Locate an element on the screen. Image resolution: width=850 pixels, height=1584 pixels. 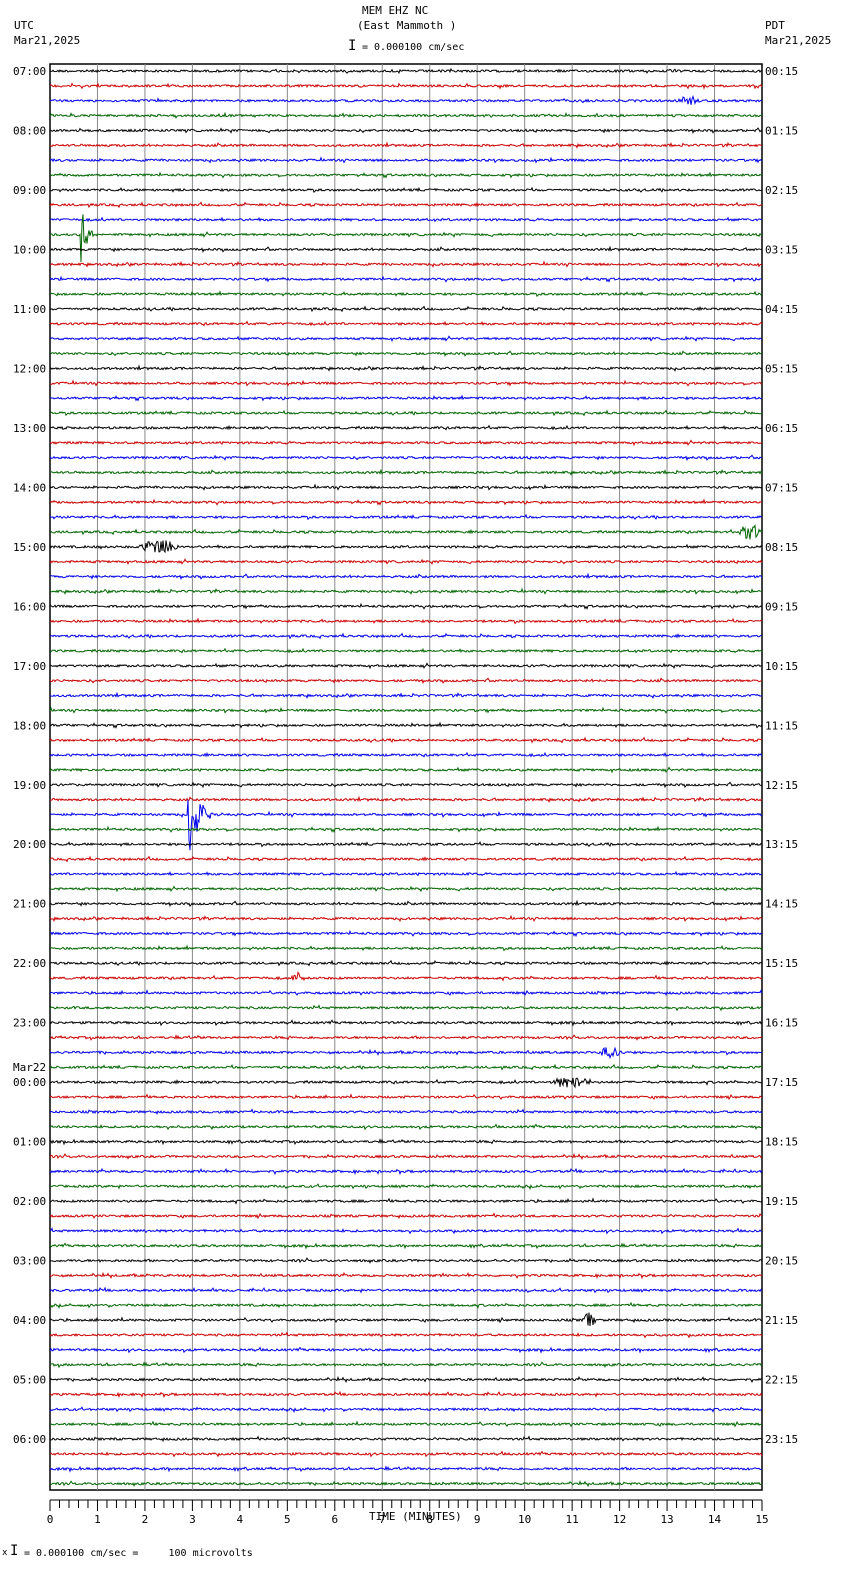
right-hour-label: 21:15 is located at coordinates (781, 1320).